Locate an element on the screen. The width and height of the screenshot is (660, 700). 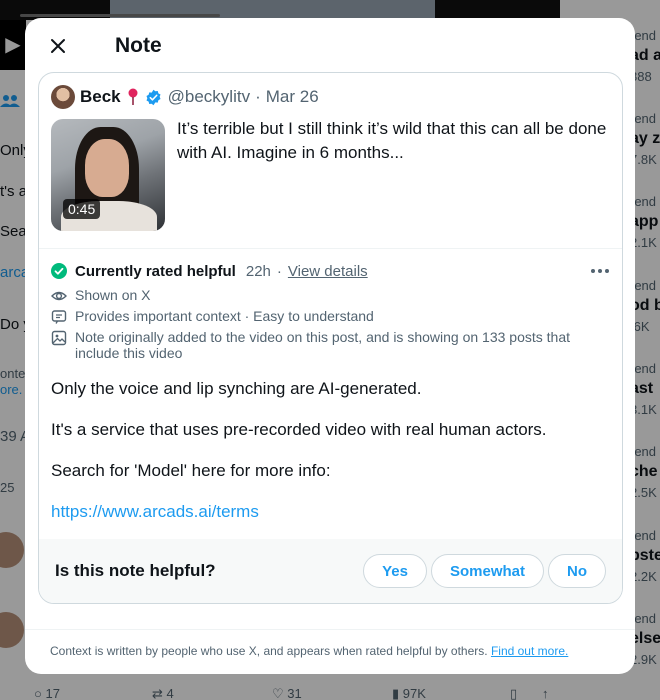
close-icon is located at coordinates (58, 46).